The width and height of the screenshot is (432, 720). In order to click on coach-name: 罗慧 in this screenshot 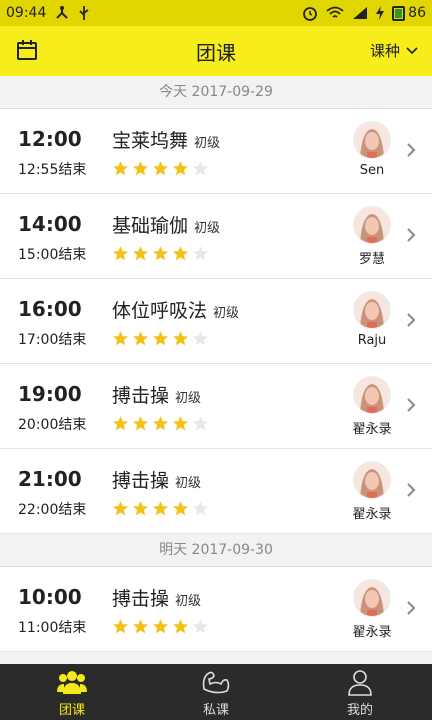, I will do `click(371, 259)`.